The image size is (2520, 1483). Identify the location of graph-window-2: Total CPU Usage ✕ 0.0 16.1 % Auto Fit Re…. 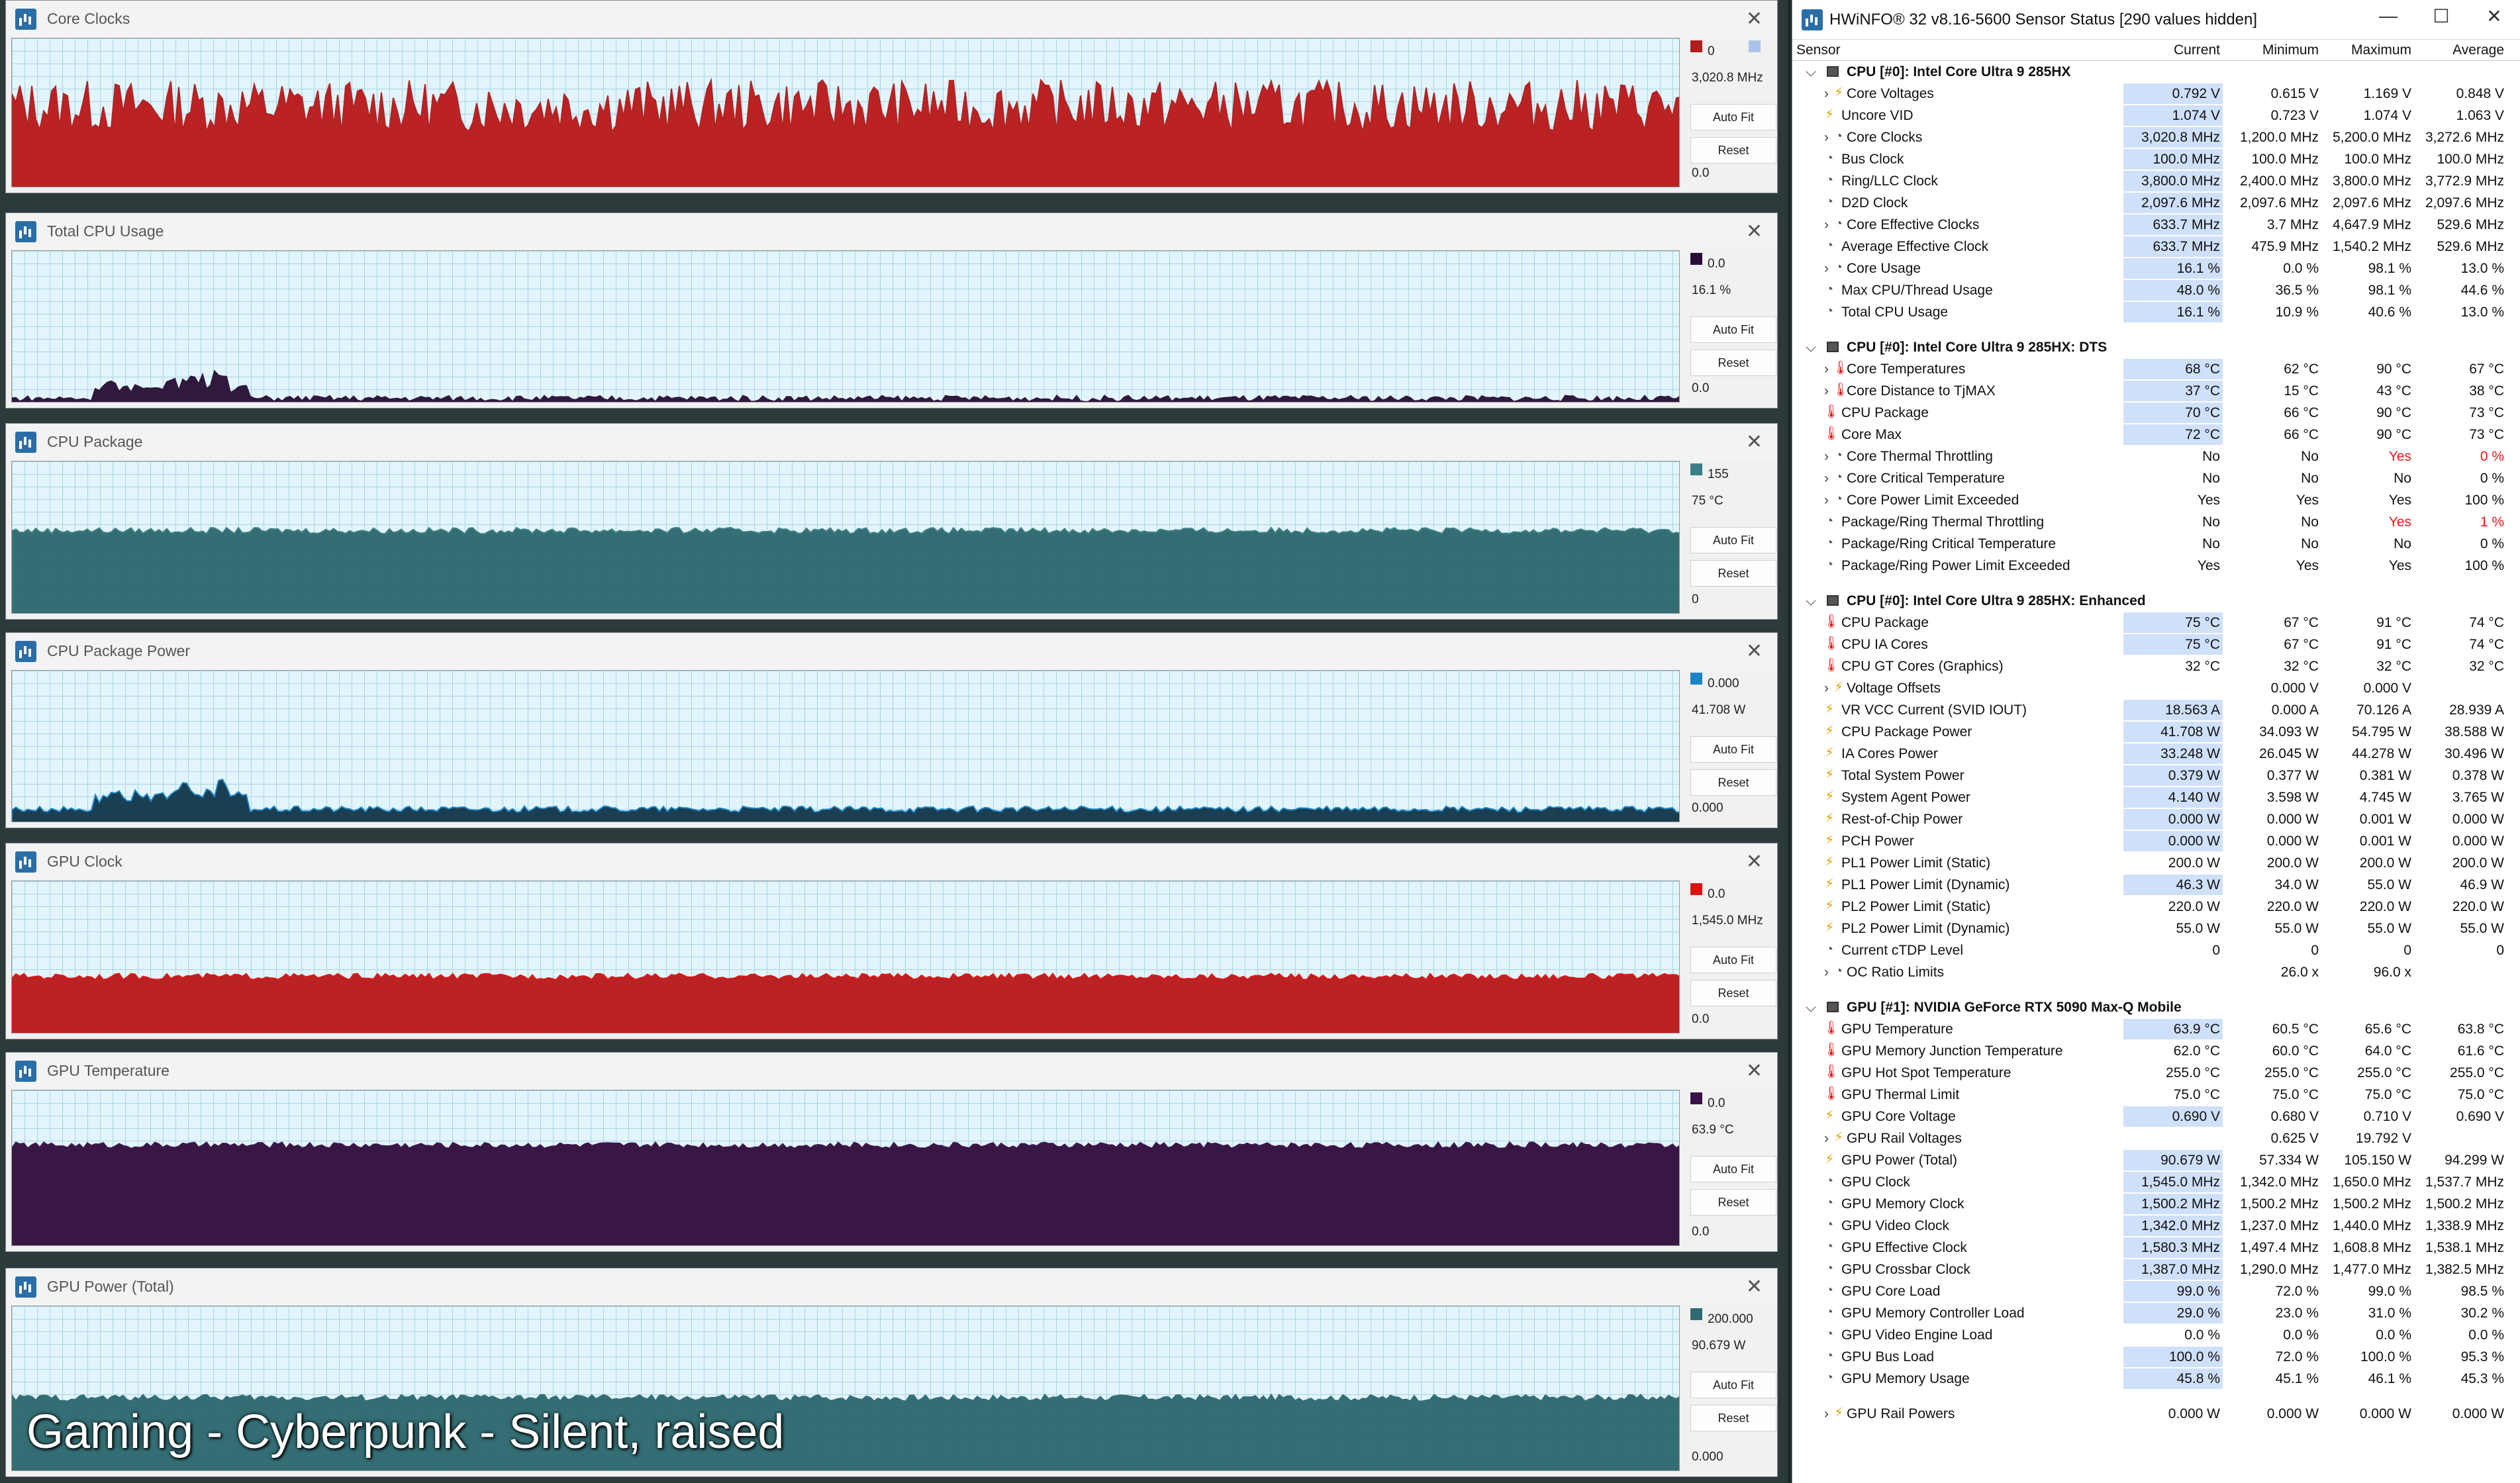
(891, 310).